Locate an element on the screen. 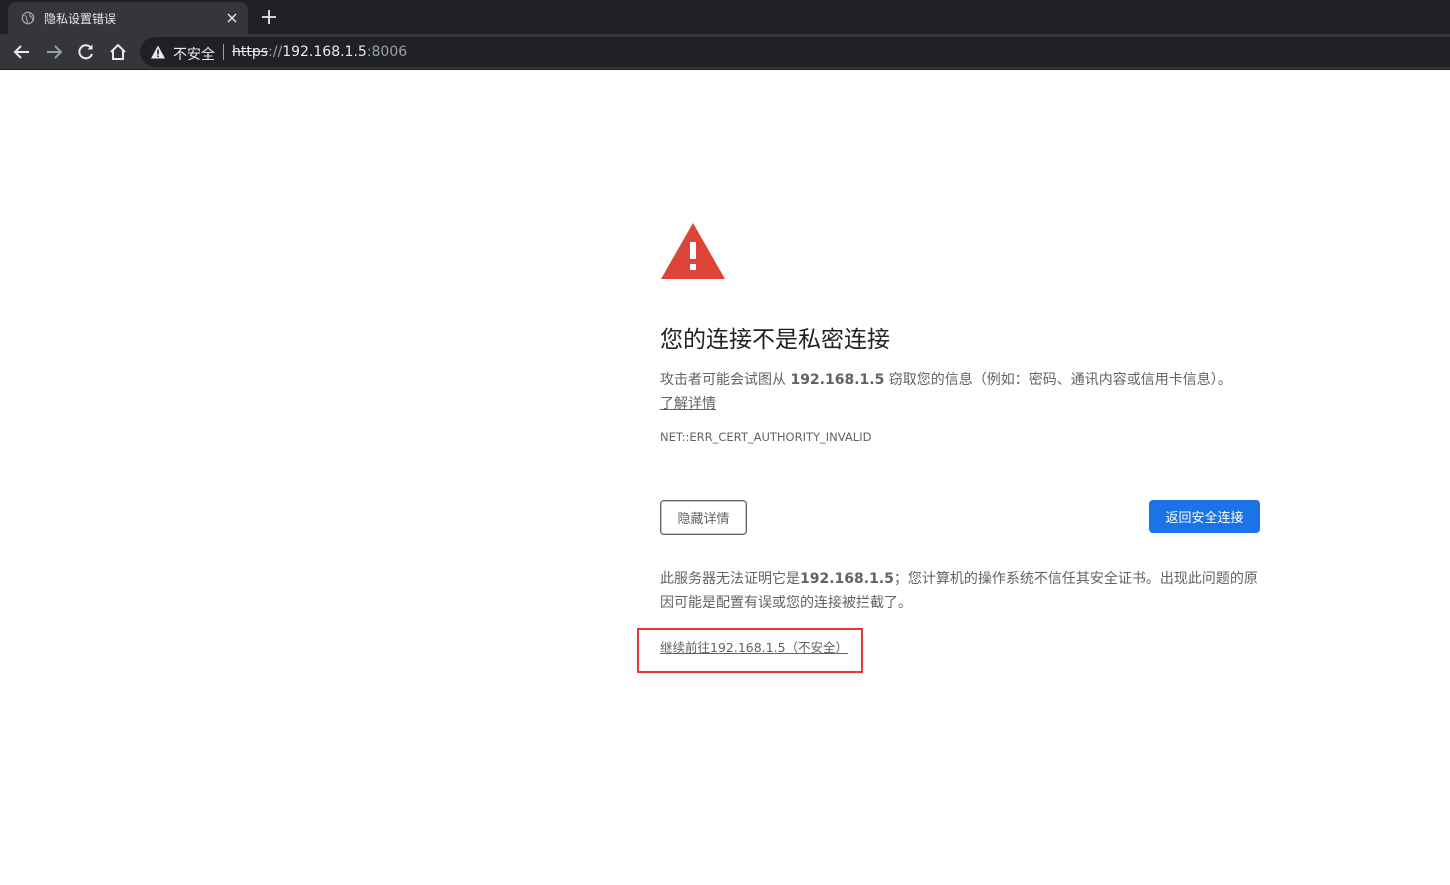  reload-icon is located at coordinates (86, 52).